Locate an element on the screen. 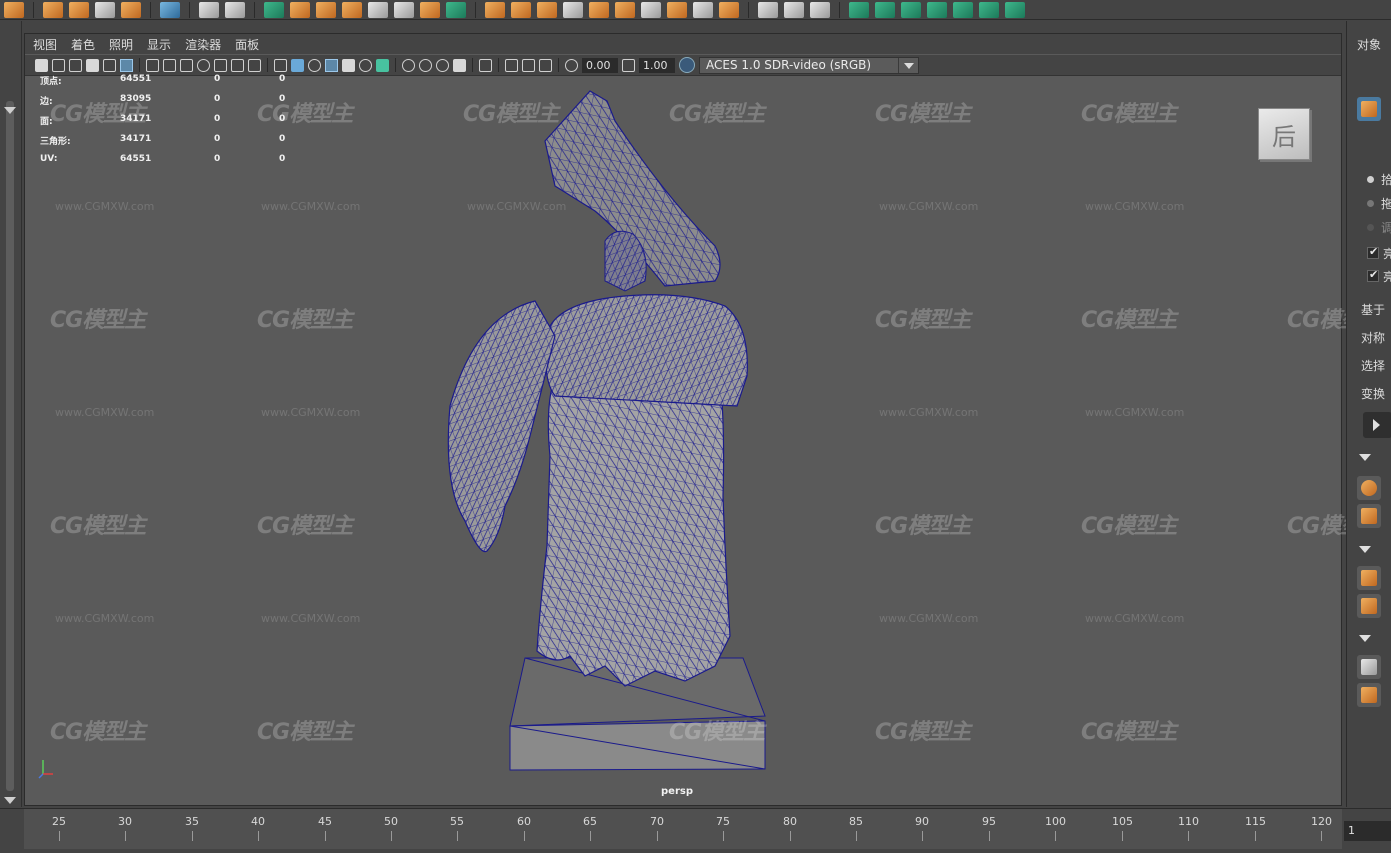 The width and height of the screenshot is (1391, 853). current-frame-field: 1 is located at coordinates (1367, 831).